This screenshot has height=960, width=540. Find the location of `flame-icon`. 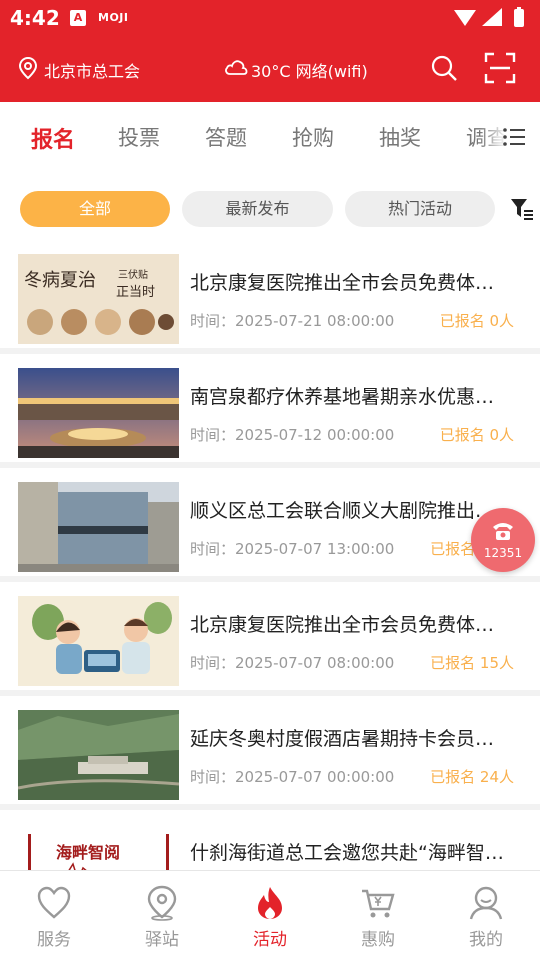

flame-icon is located at coordinates (270, 903).